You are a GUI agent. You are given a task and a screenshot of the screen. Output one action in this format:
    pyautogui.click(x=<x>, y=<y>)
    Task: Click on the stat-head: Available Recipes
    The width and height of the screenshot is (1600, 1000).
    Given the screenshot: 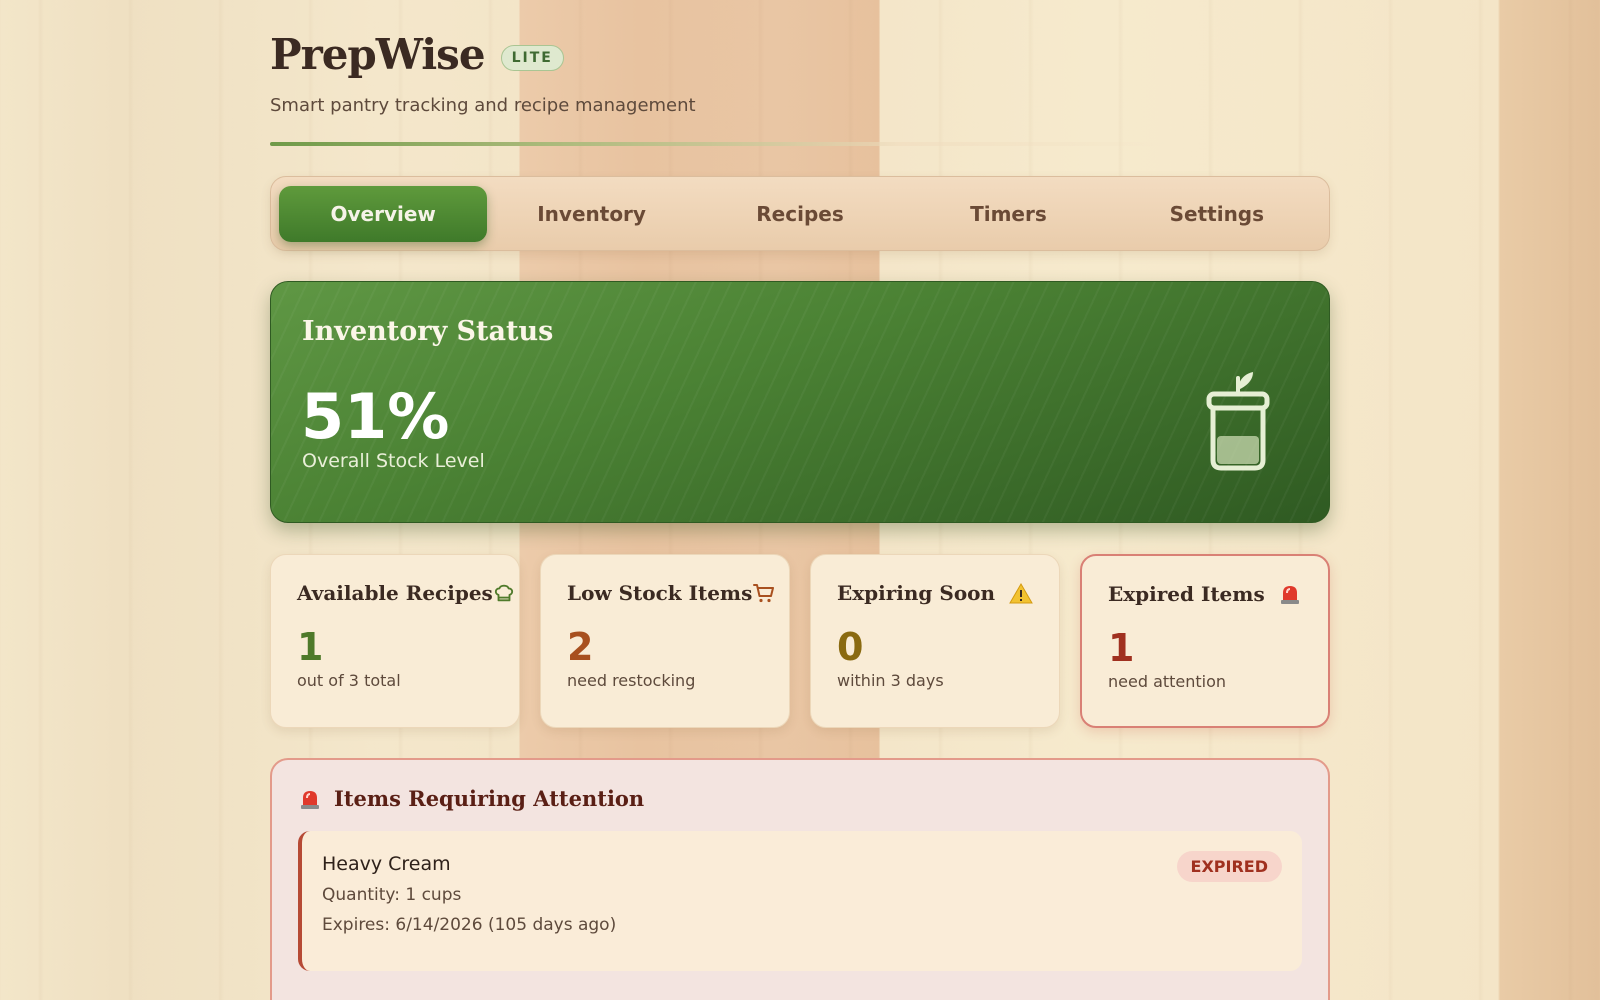 What is the action you would take?
    pyautogui.click(x=405, y=593)
    